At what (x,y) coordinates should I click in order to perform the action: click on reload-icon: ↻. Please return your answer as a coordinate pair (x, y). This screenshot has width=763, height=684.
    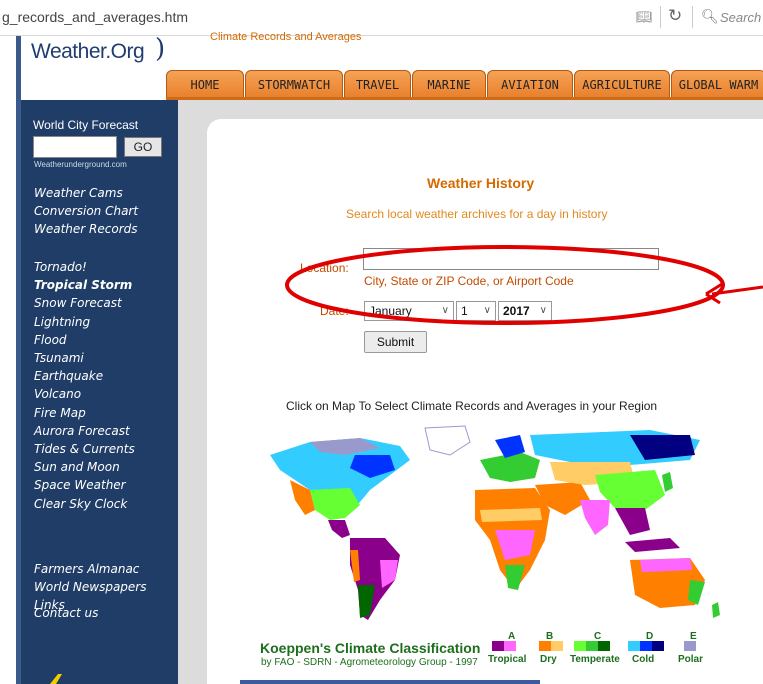
    Looking at the image, I should click on (675, 16).